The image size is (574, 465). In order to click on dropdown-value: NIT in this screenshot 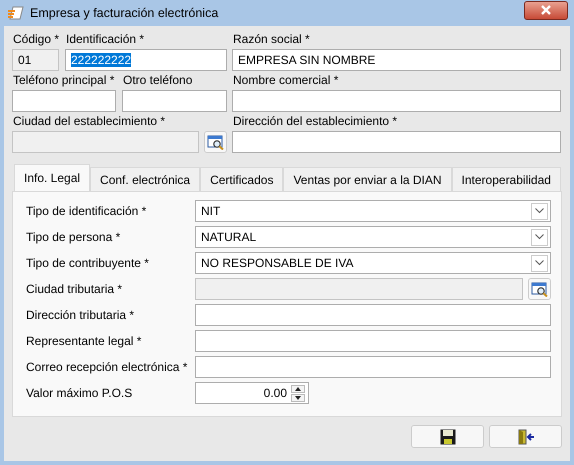, I will do `click(210, 211)`.